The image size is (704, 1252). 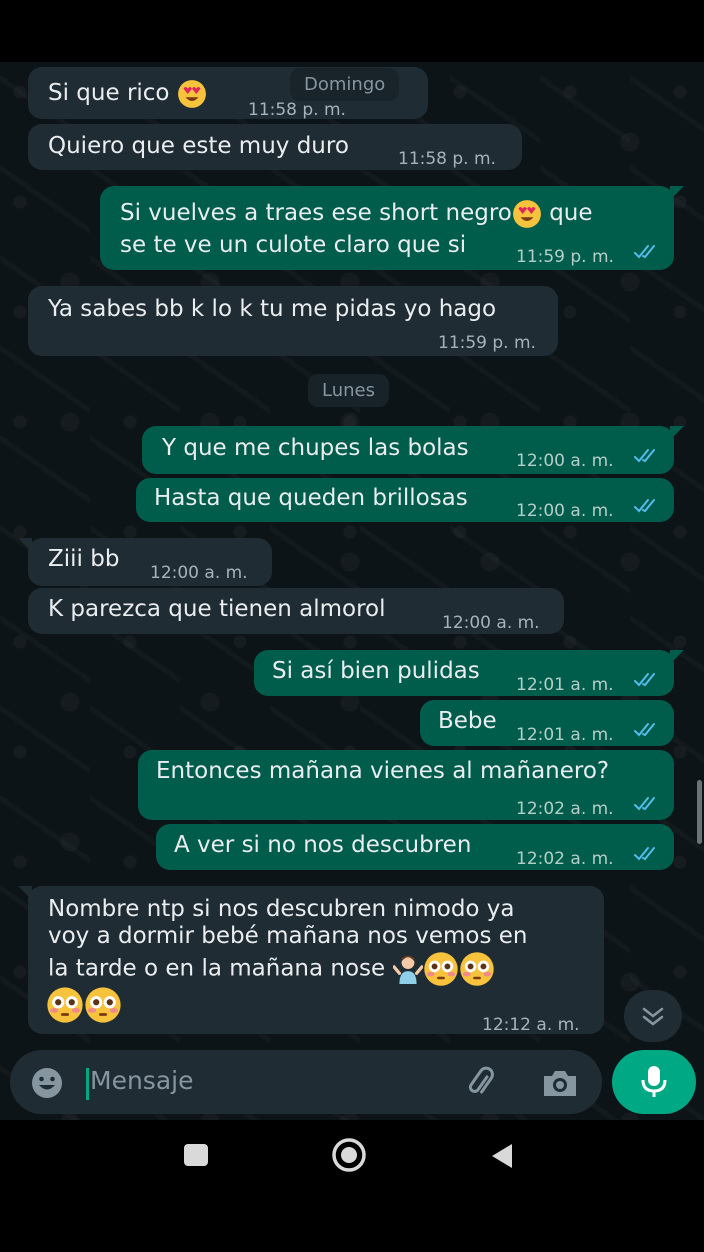 I want to click on message-text: K parezca que tienen almorol, so click(x=217, y=609).